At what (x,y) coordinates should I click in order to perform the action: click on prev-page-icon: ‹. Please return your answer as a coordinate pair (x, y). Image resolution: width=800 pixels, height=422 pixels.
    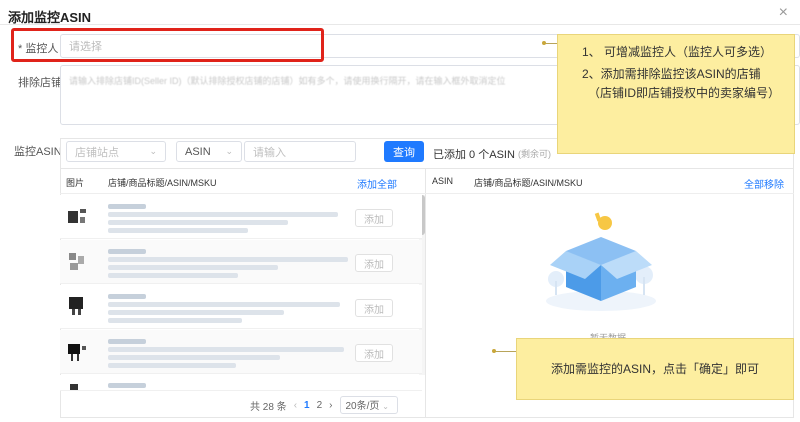
    Looking at the image, I should click on (295, 405).